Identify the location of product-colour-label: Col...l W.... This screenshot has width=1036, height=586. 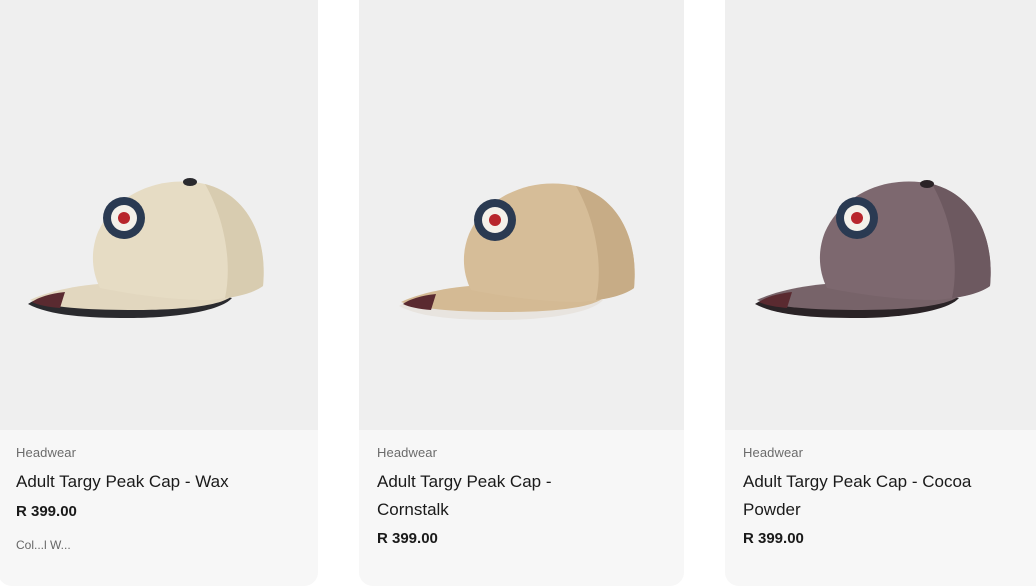
(43, 545).